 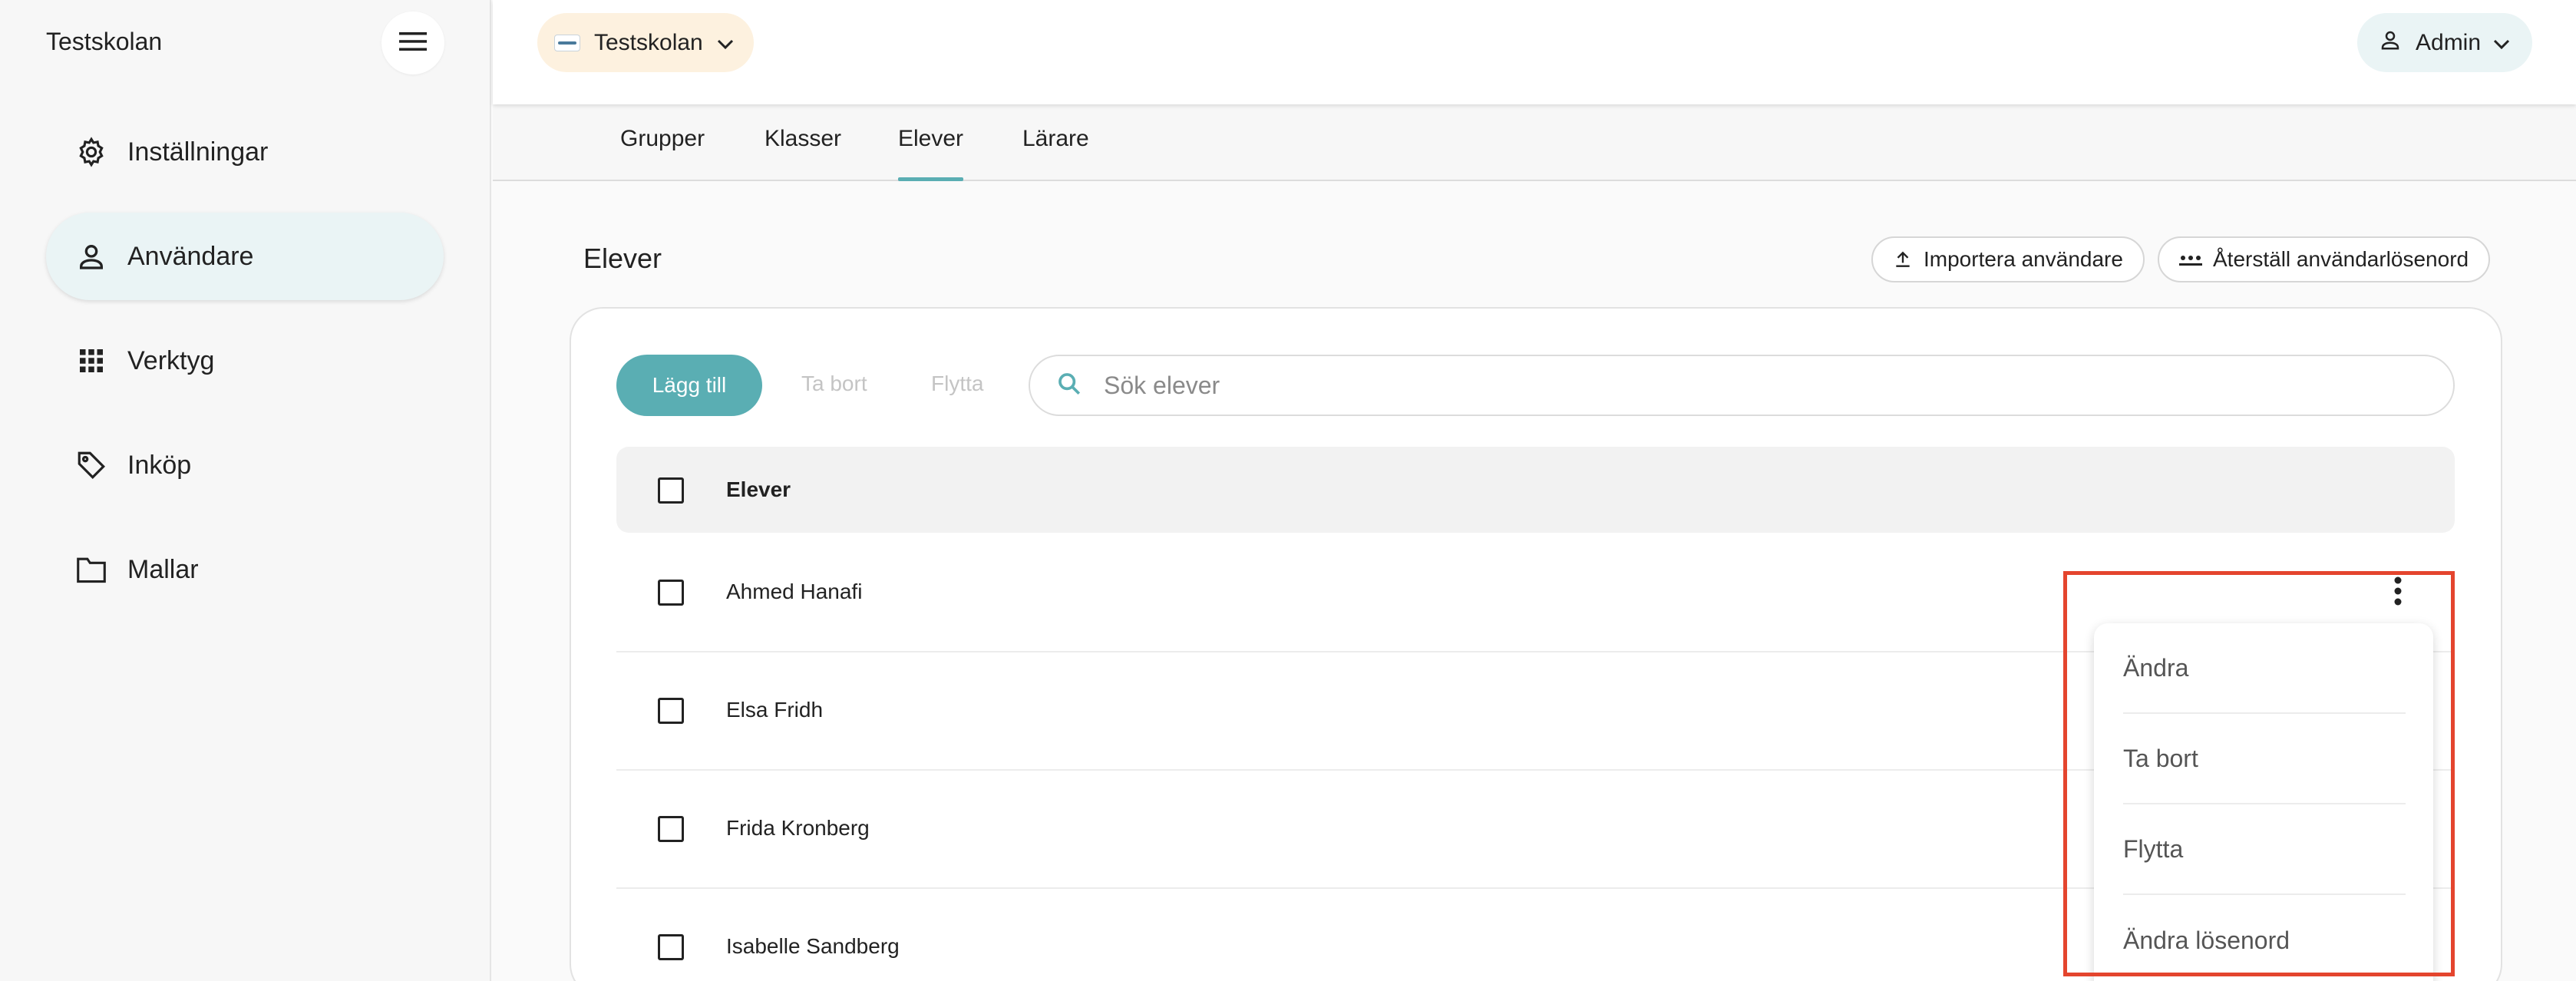 What do you see at coordinates (2264, 938) in the screenshot?
I see `menu-item-change-password: Ändra lösenord` at bounding box center [2264, 938].